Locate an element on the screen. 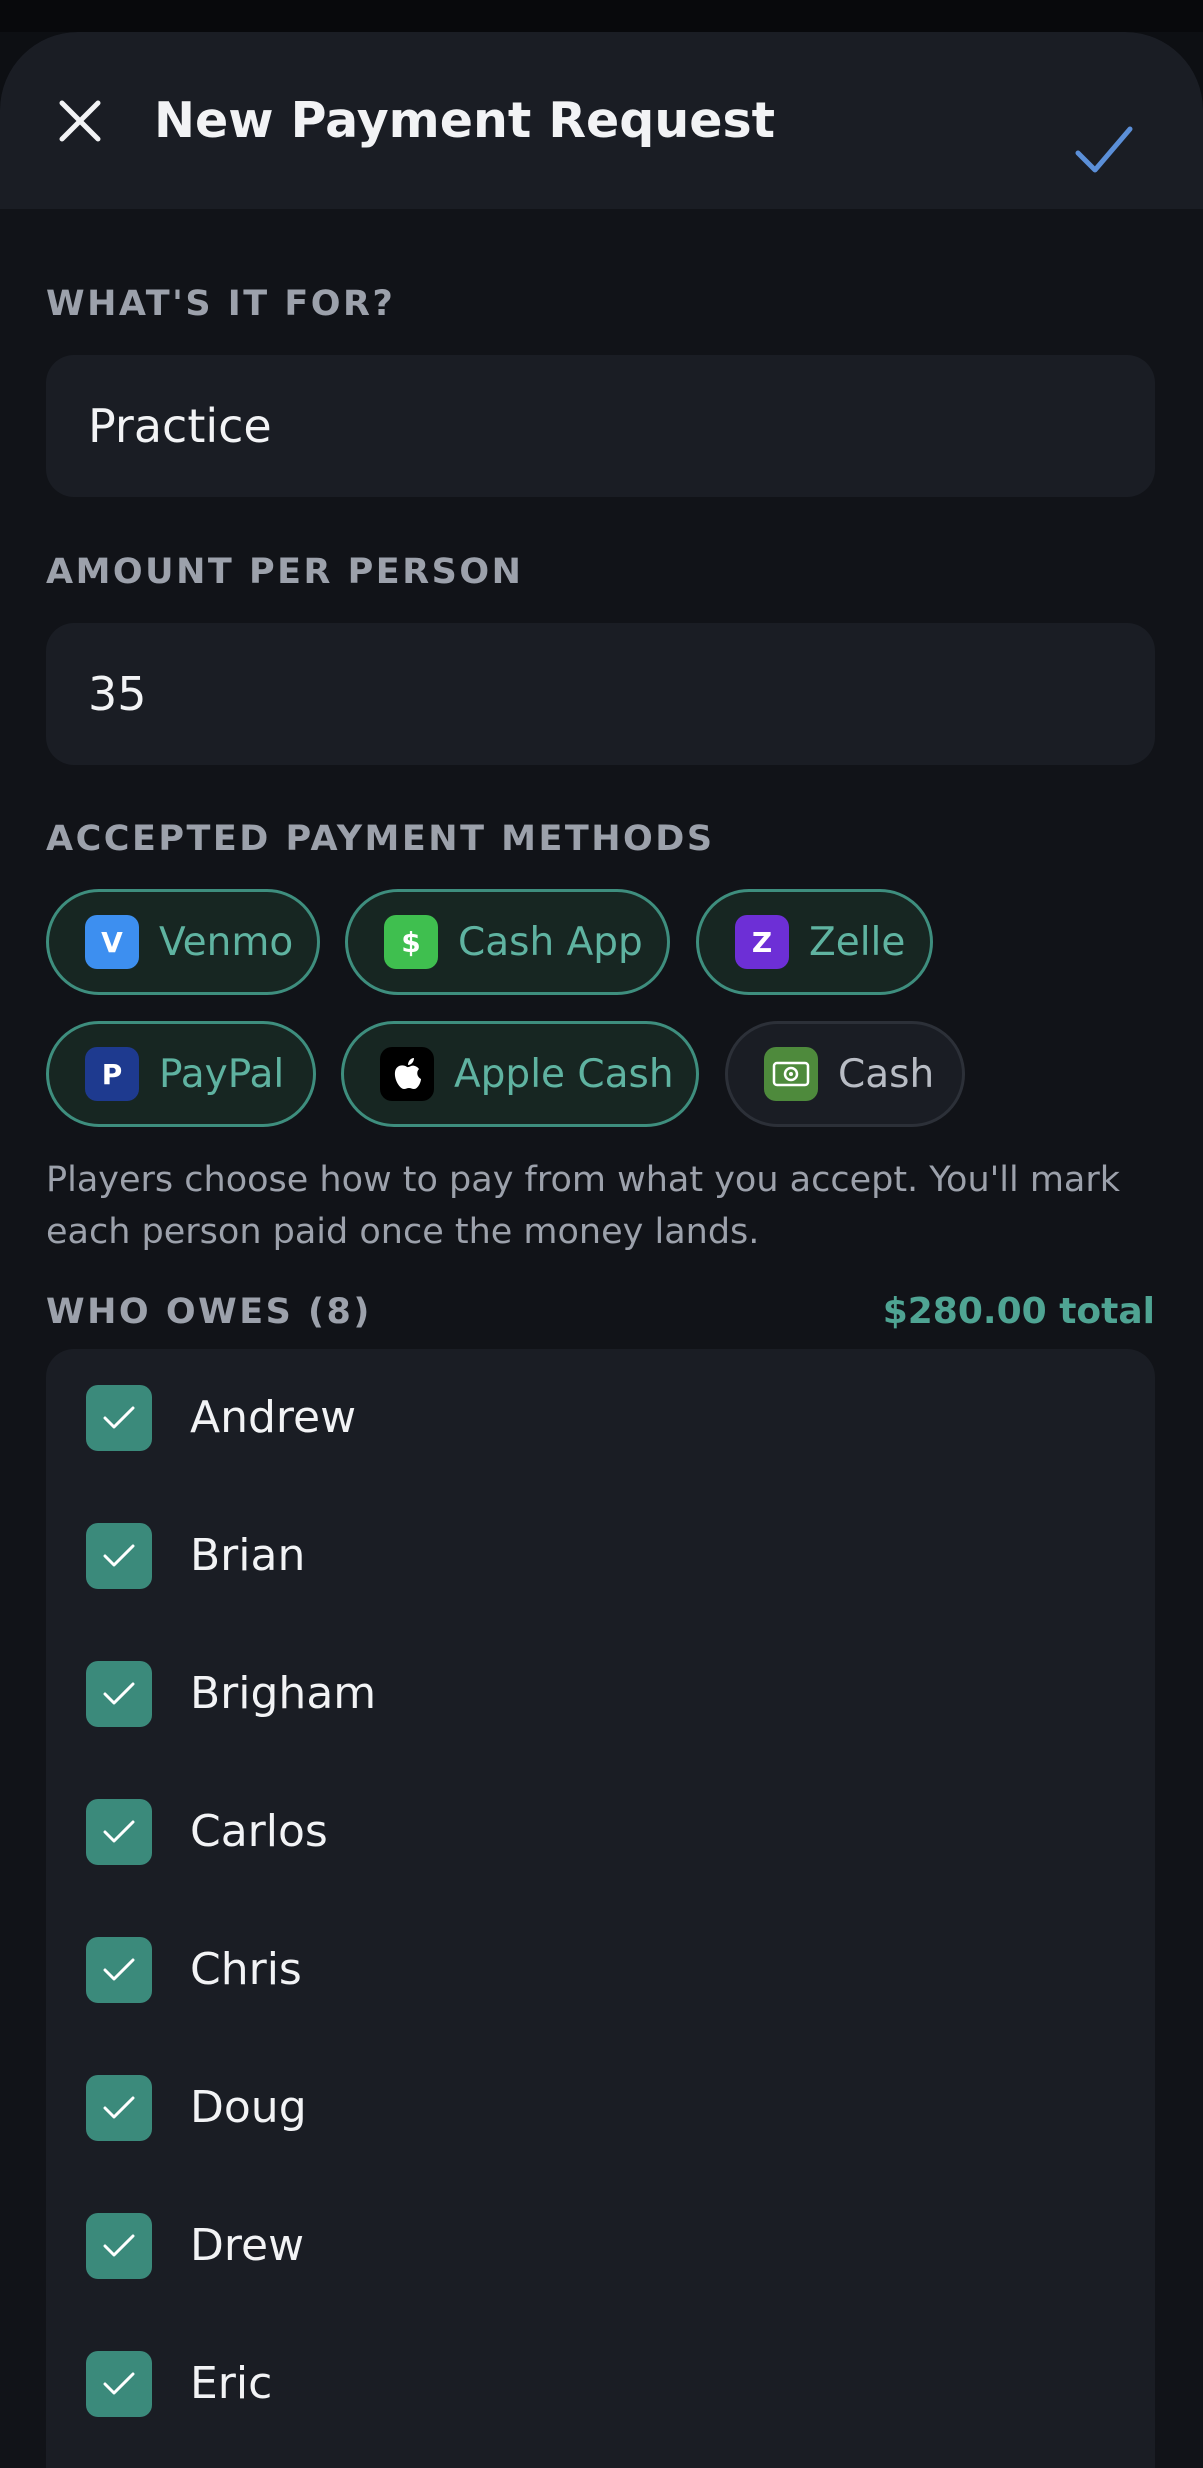  payment-method-apple-cash: Apple Cash is located at coordinates (520, 1074).